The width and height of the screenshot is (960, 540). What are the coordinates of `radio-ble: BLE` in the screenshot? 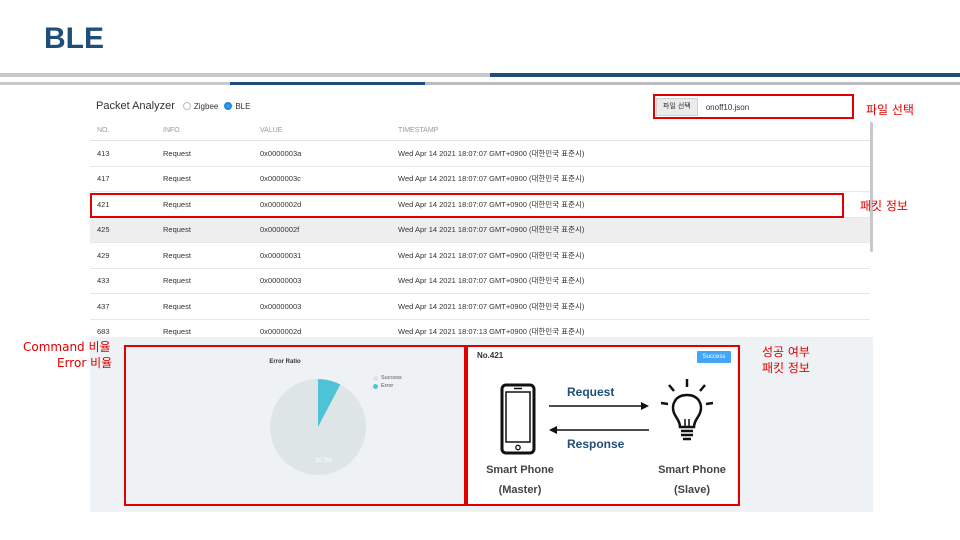 It's located at (237, 106).